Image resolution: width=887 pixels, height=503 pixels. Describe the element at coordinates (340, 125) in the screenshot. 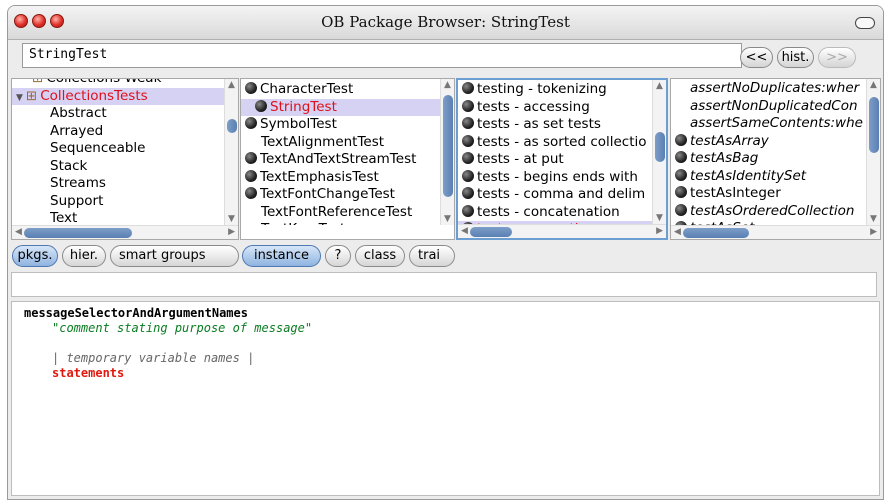

I see `class-row: SymbolTest` at that location.